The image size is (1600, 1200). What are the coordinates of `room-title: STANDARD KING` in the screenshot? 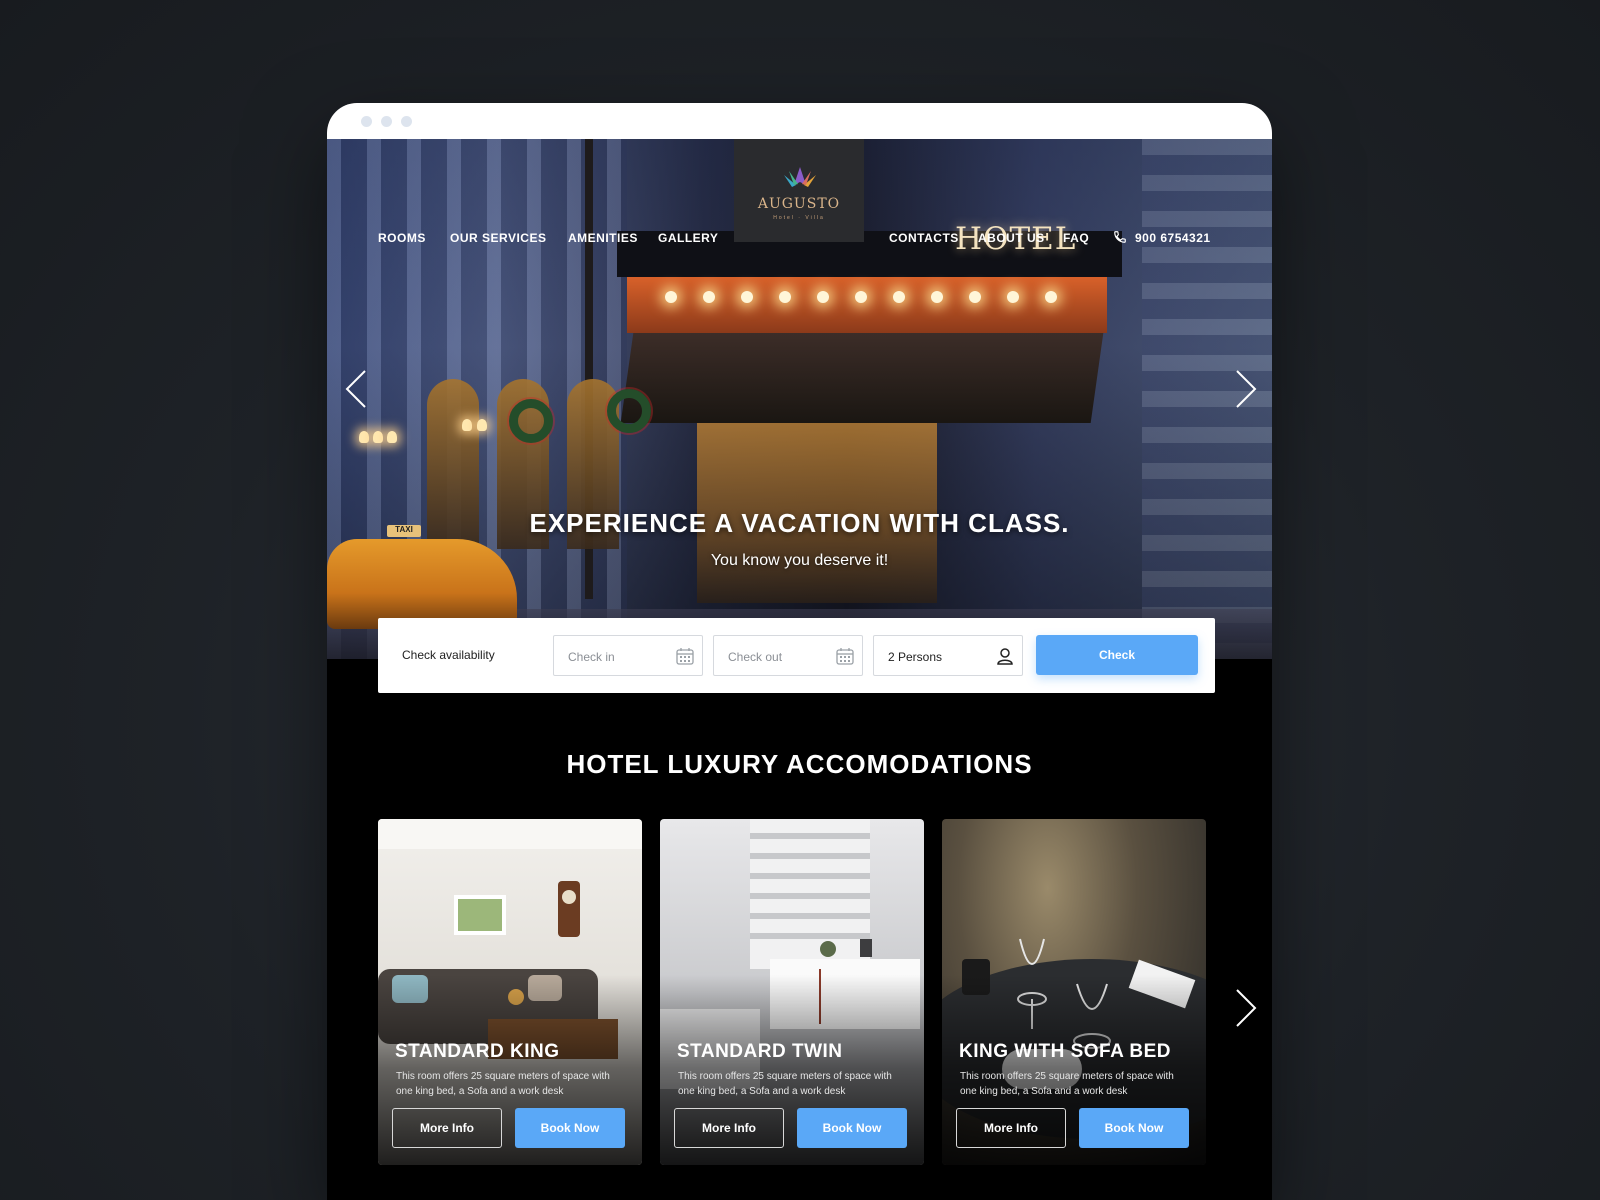 It's located at (477, 1051).